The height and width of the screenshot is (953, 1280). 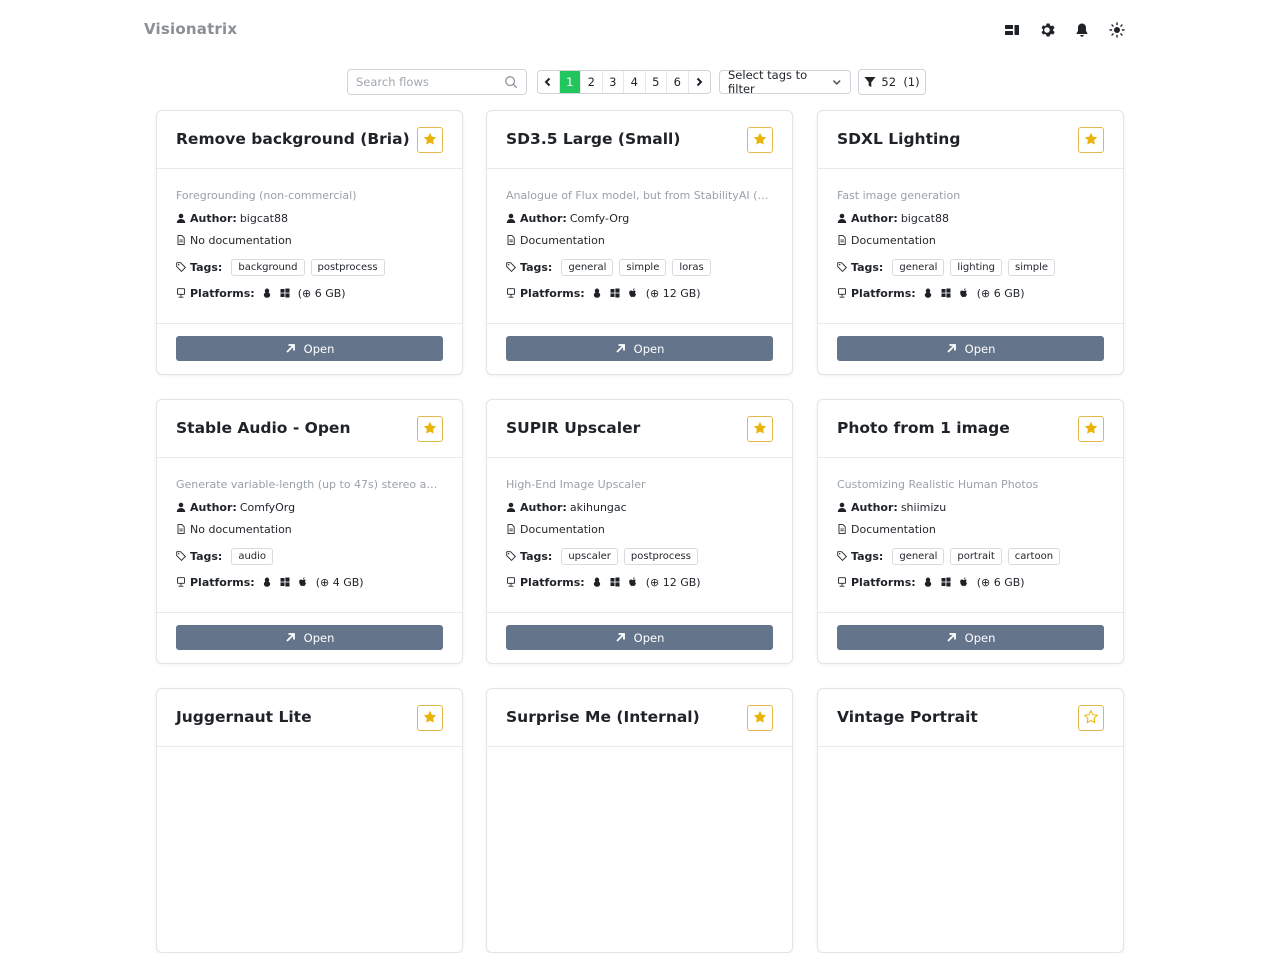 What do you see at coordinates (309, 218) in the screenshot?
I see `author-row: Author: bigcat88` at bounding box center [309, 218].